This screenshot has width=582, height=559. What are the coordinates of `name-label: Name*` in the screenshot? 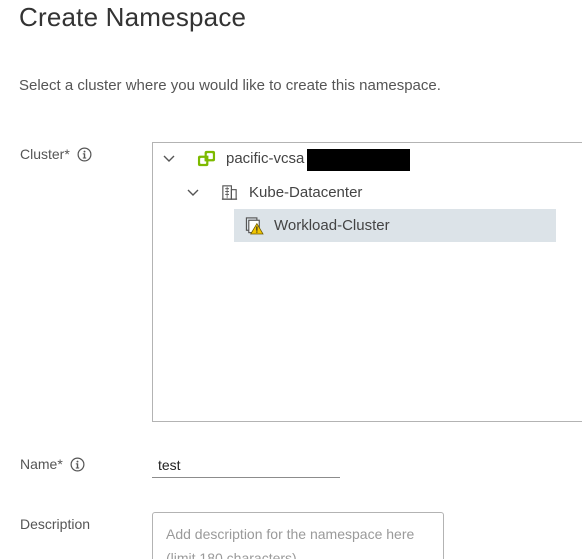 It's located at (41, 464).